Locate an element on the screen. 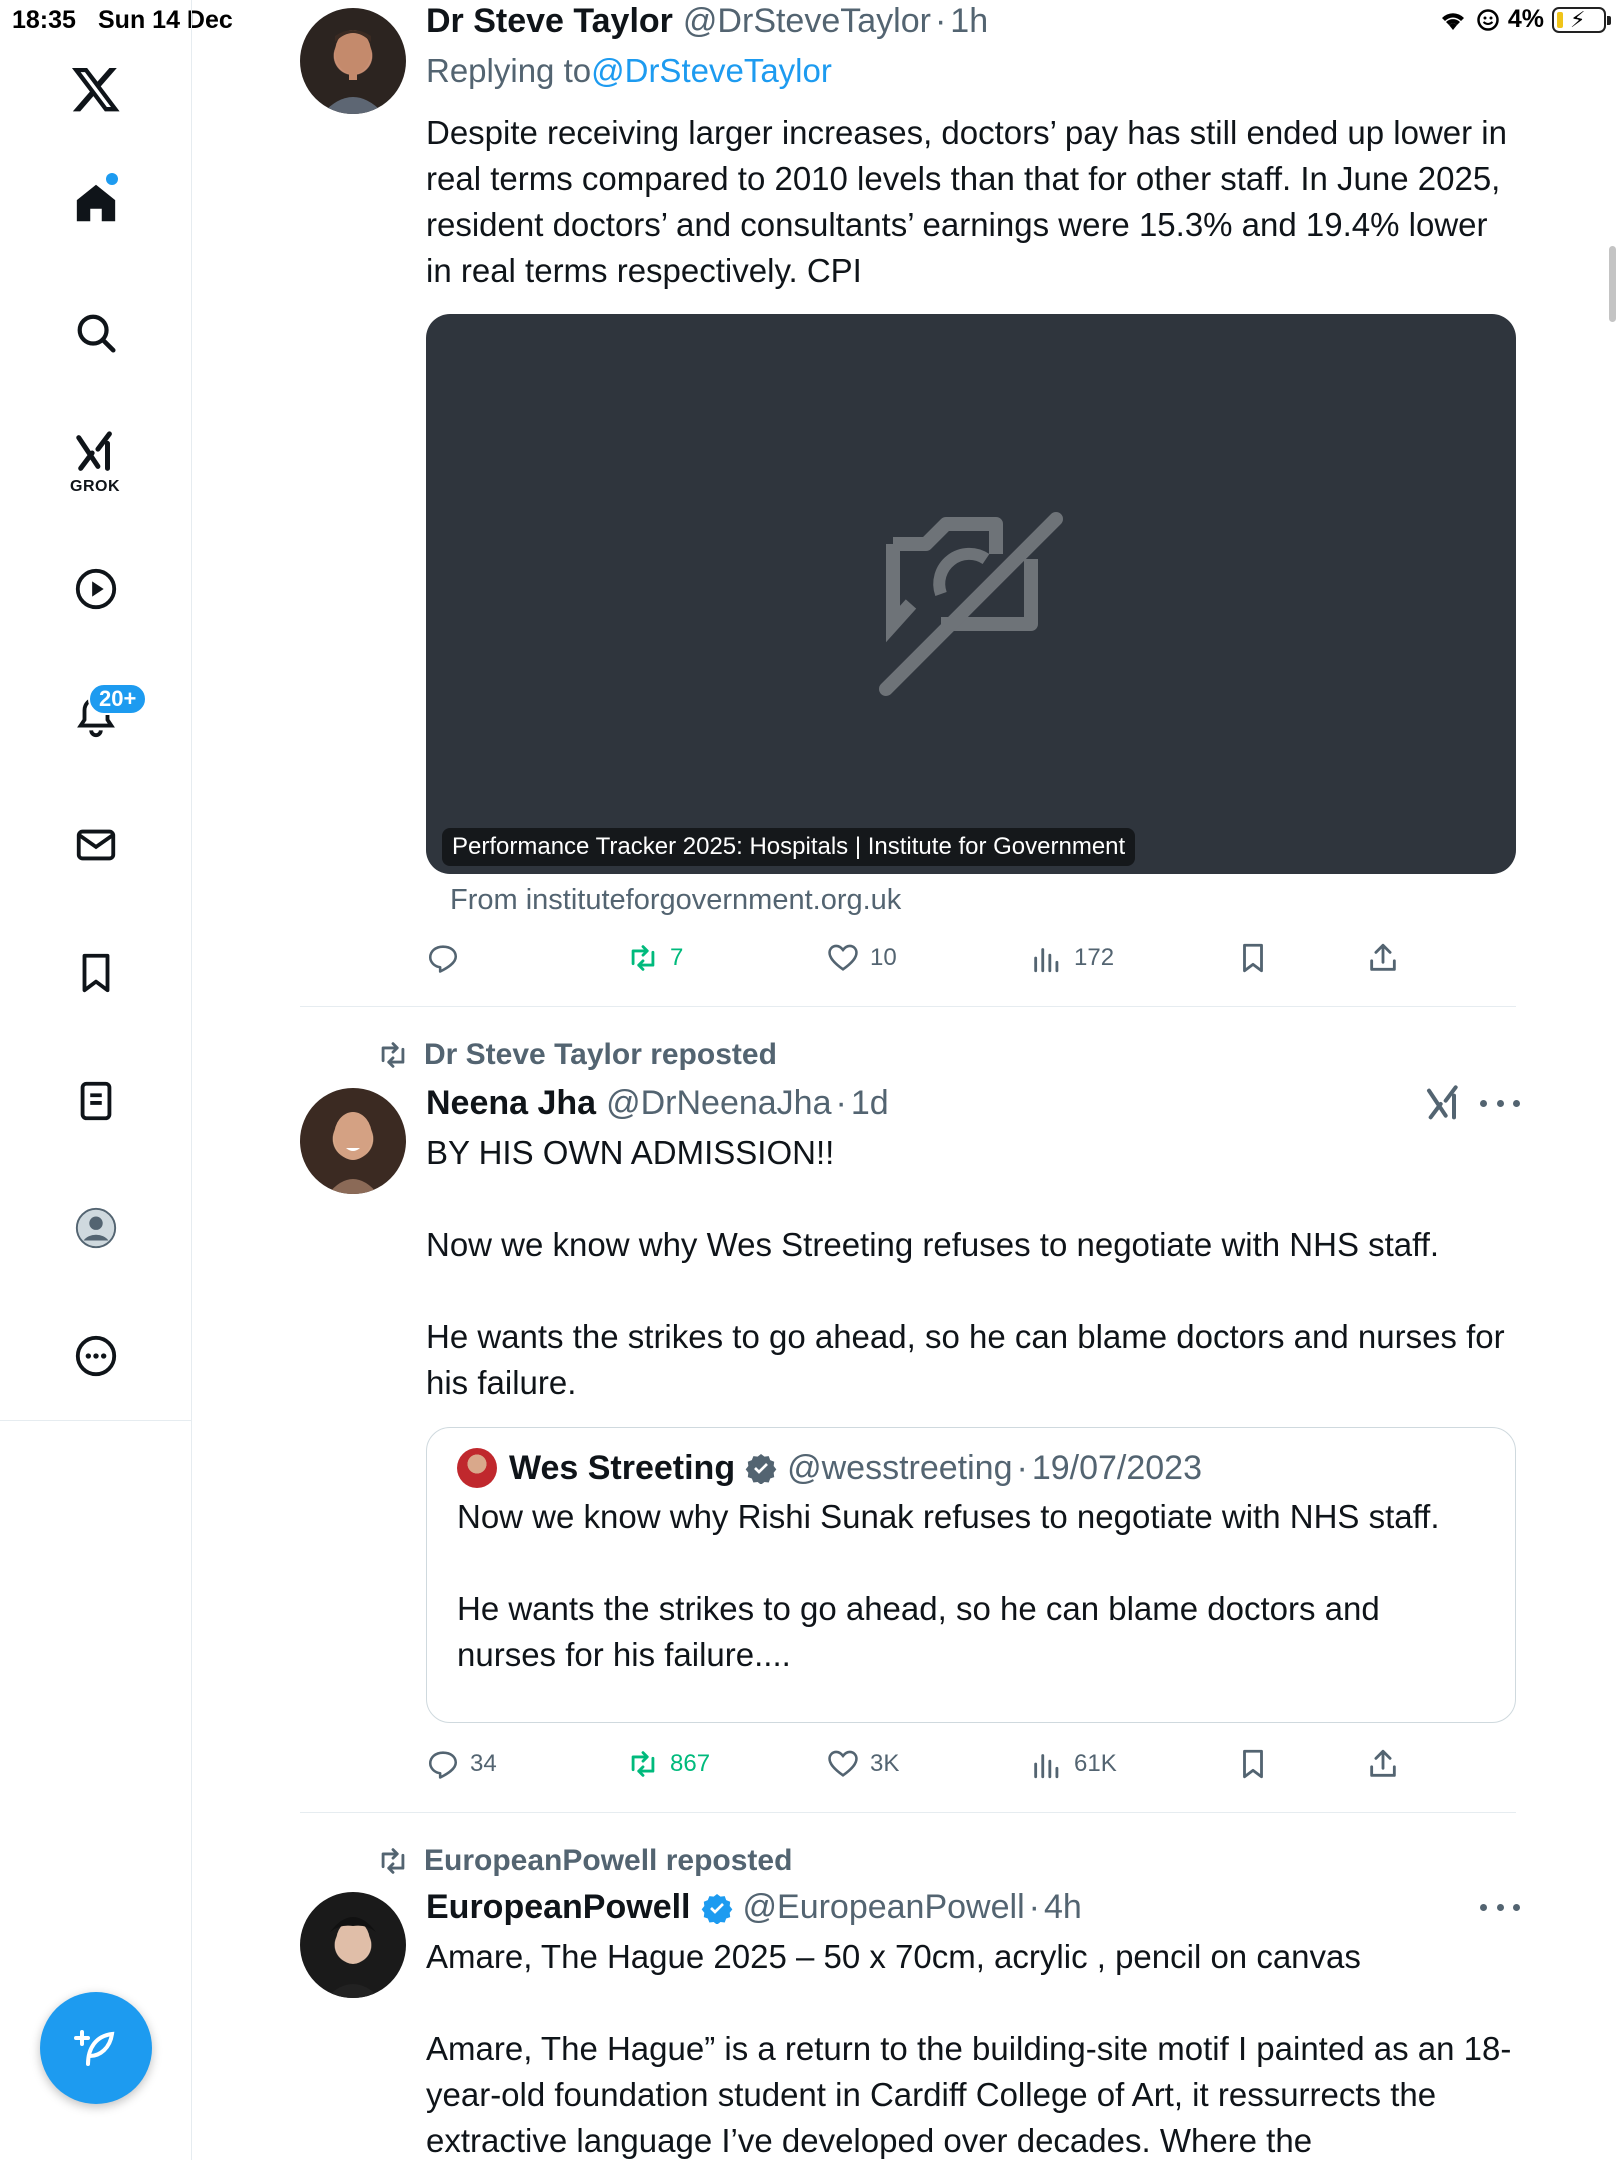  video-play-icon is located at coordinates (96, 589).